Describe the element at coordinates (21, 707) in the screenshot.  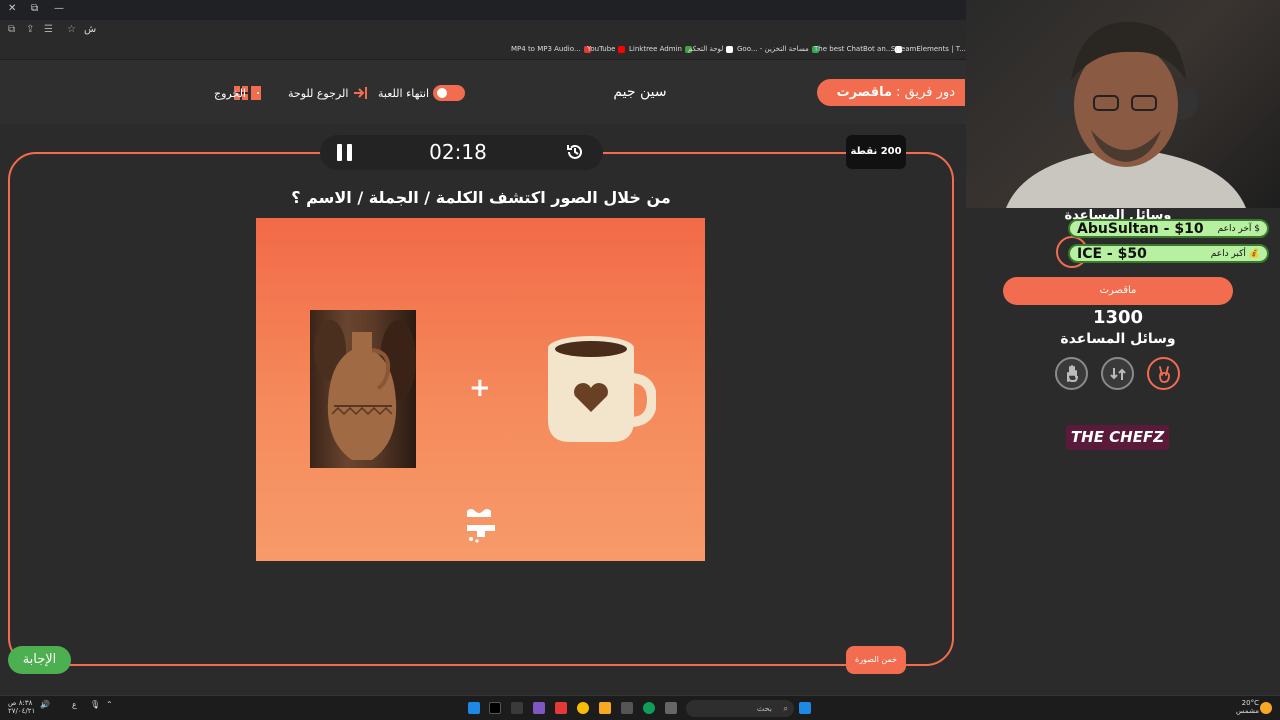
I see `clock: ٨:٣٨ ص ٢٧/٠٤/٢١` at that location.